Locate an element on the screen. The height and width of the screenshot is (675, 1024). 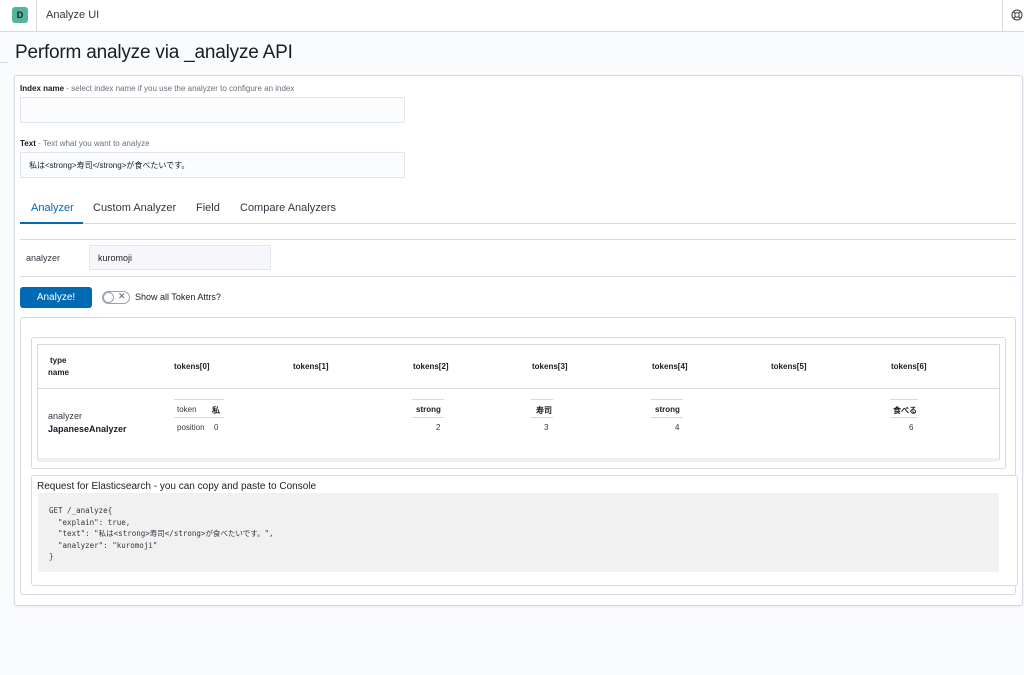
header-divider is located at coordinates (36, 15).